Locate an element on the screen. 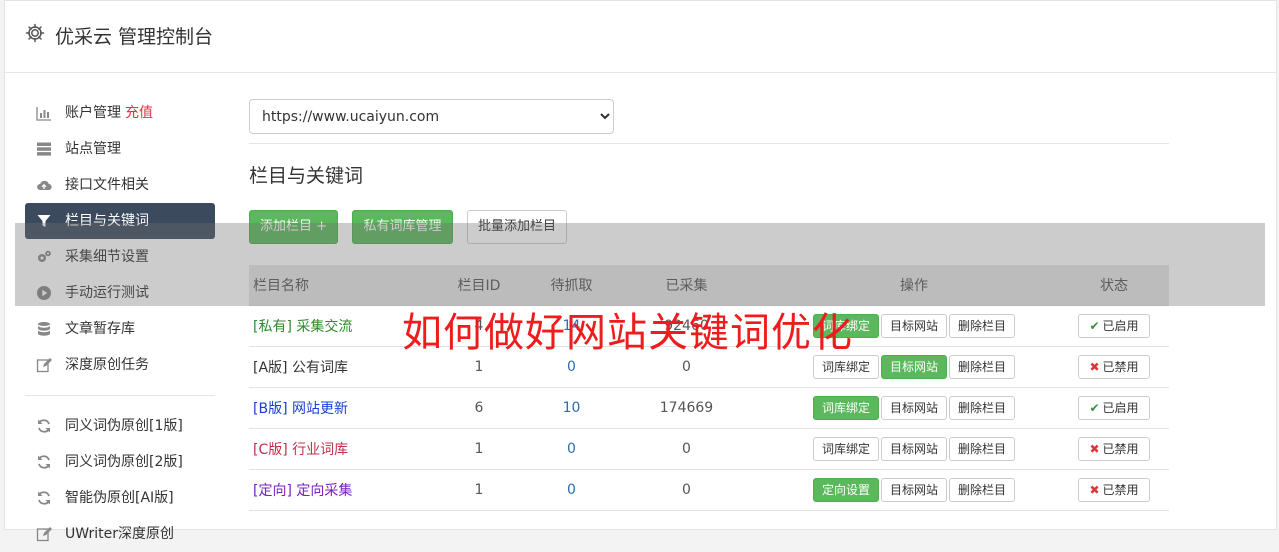 Image resolution: width=1279 pixels, height=552 pixels. page-title: 优采云 管理控制台 is located at coordinates (134, 37).